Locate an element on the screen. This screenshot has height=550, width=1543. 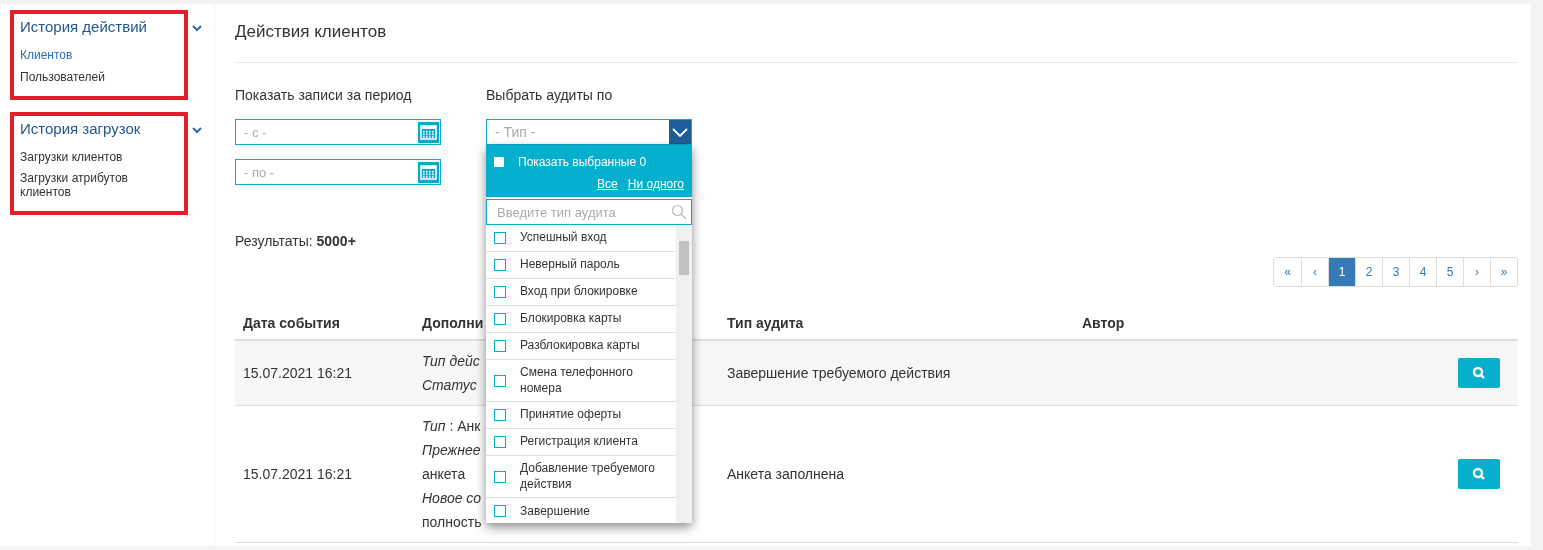
details-text: анкета is located at coordinates (444, 474).